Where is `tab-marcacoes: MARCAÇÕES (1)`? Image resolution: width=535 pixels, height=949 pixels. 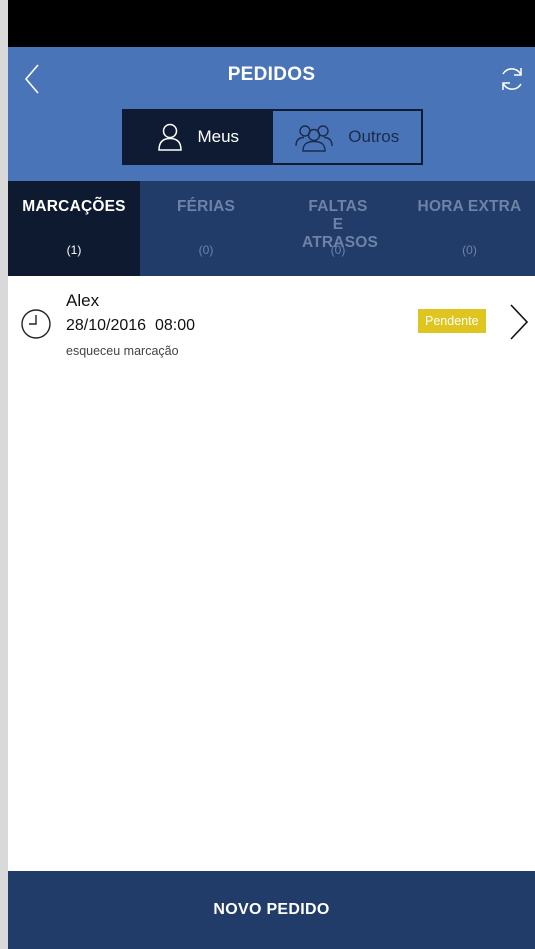
tab-marcacoes: MARCAÇÕES (1) is located at coordinates (74, 228).